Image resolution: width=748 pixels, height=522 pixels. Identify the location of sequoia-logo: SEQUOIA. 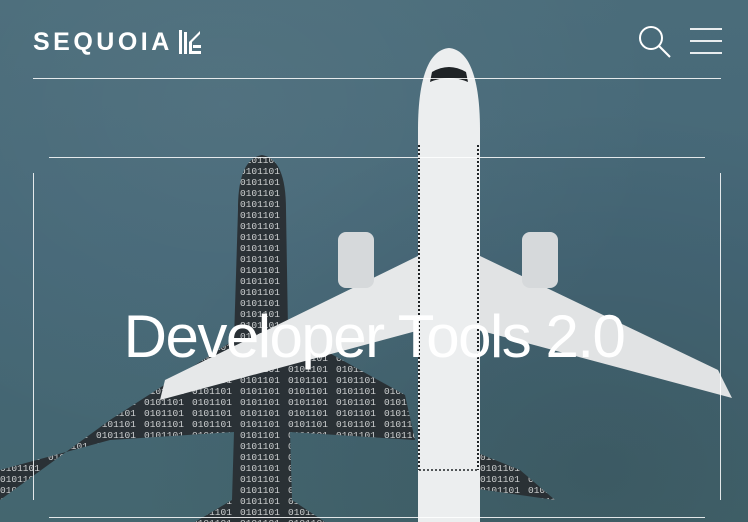
(117, 42).